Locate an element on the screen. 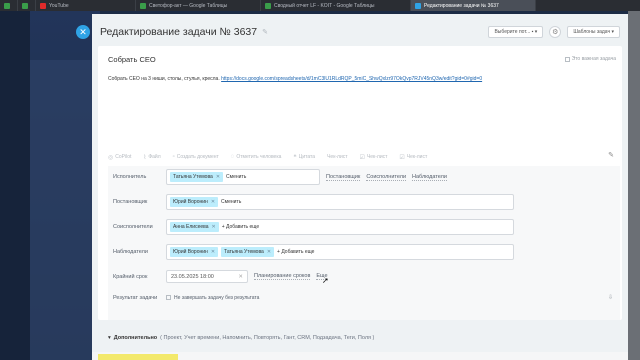 Image resolution: width=640 pixels, height=360 pixels. save-button is located at coordinates (138, 357).